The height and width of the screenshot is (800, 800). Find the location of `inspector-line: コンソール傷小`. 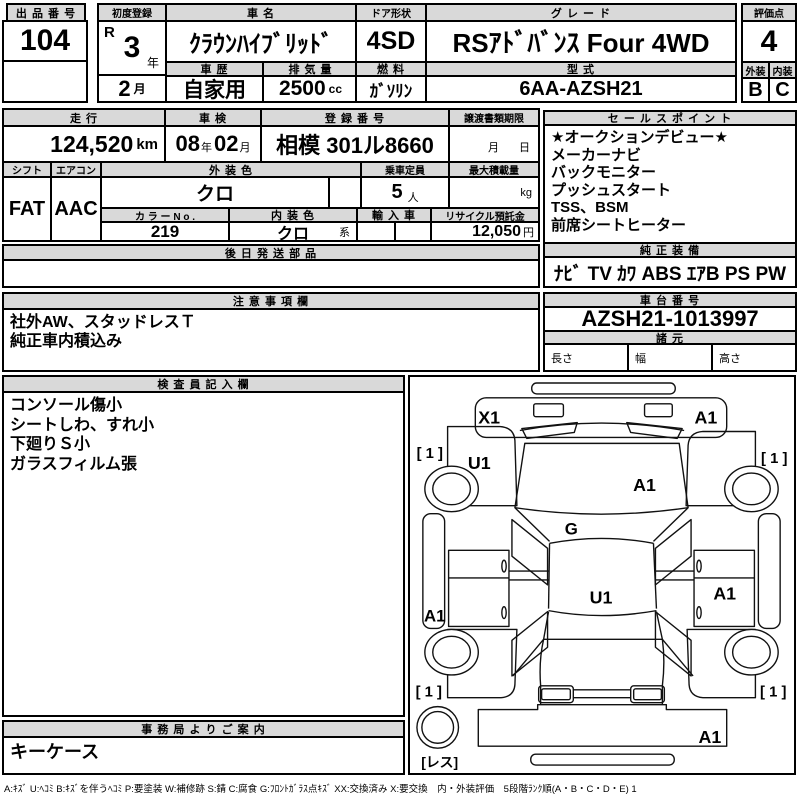

inspector-line: コンソール傷小 is located at coordinates (66, 405).